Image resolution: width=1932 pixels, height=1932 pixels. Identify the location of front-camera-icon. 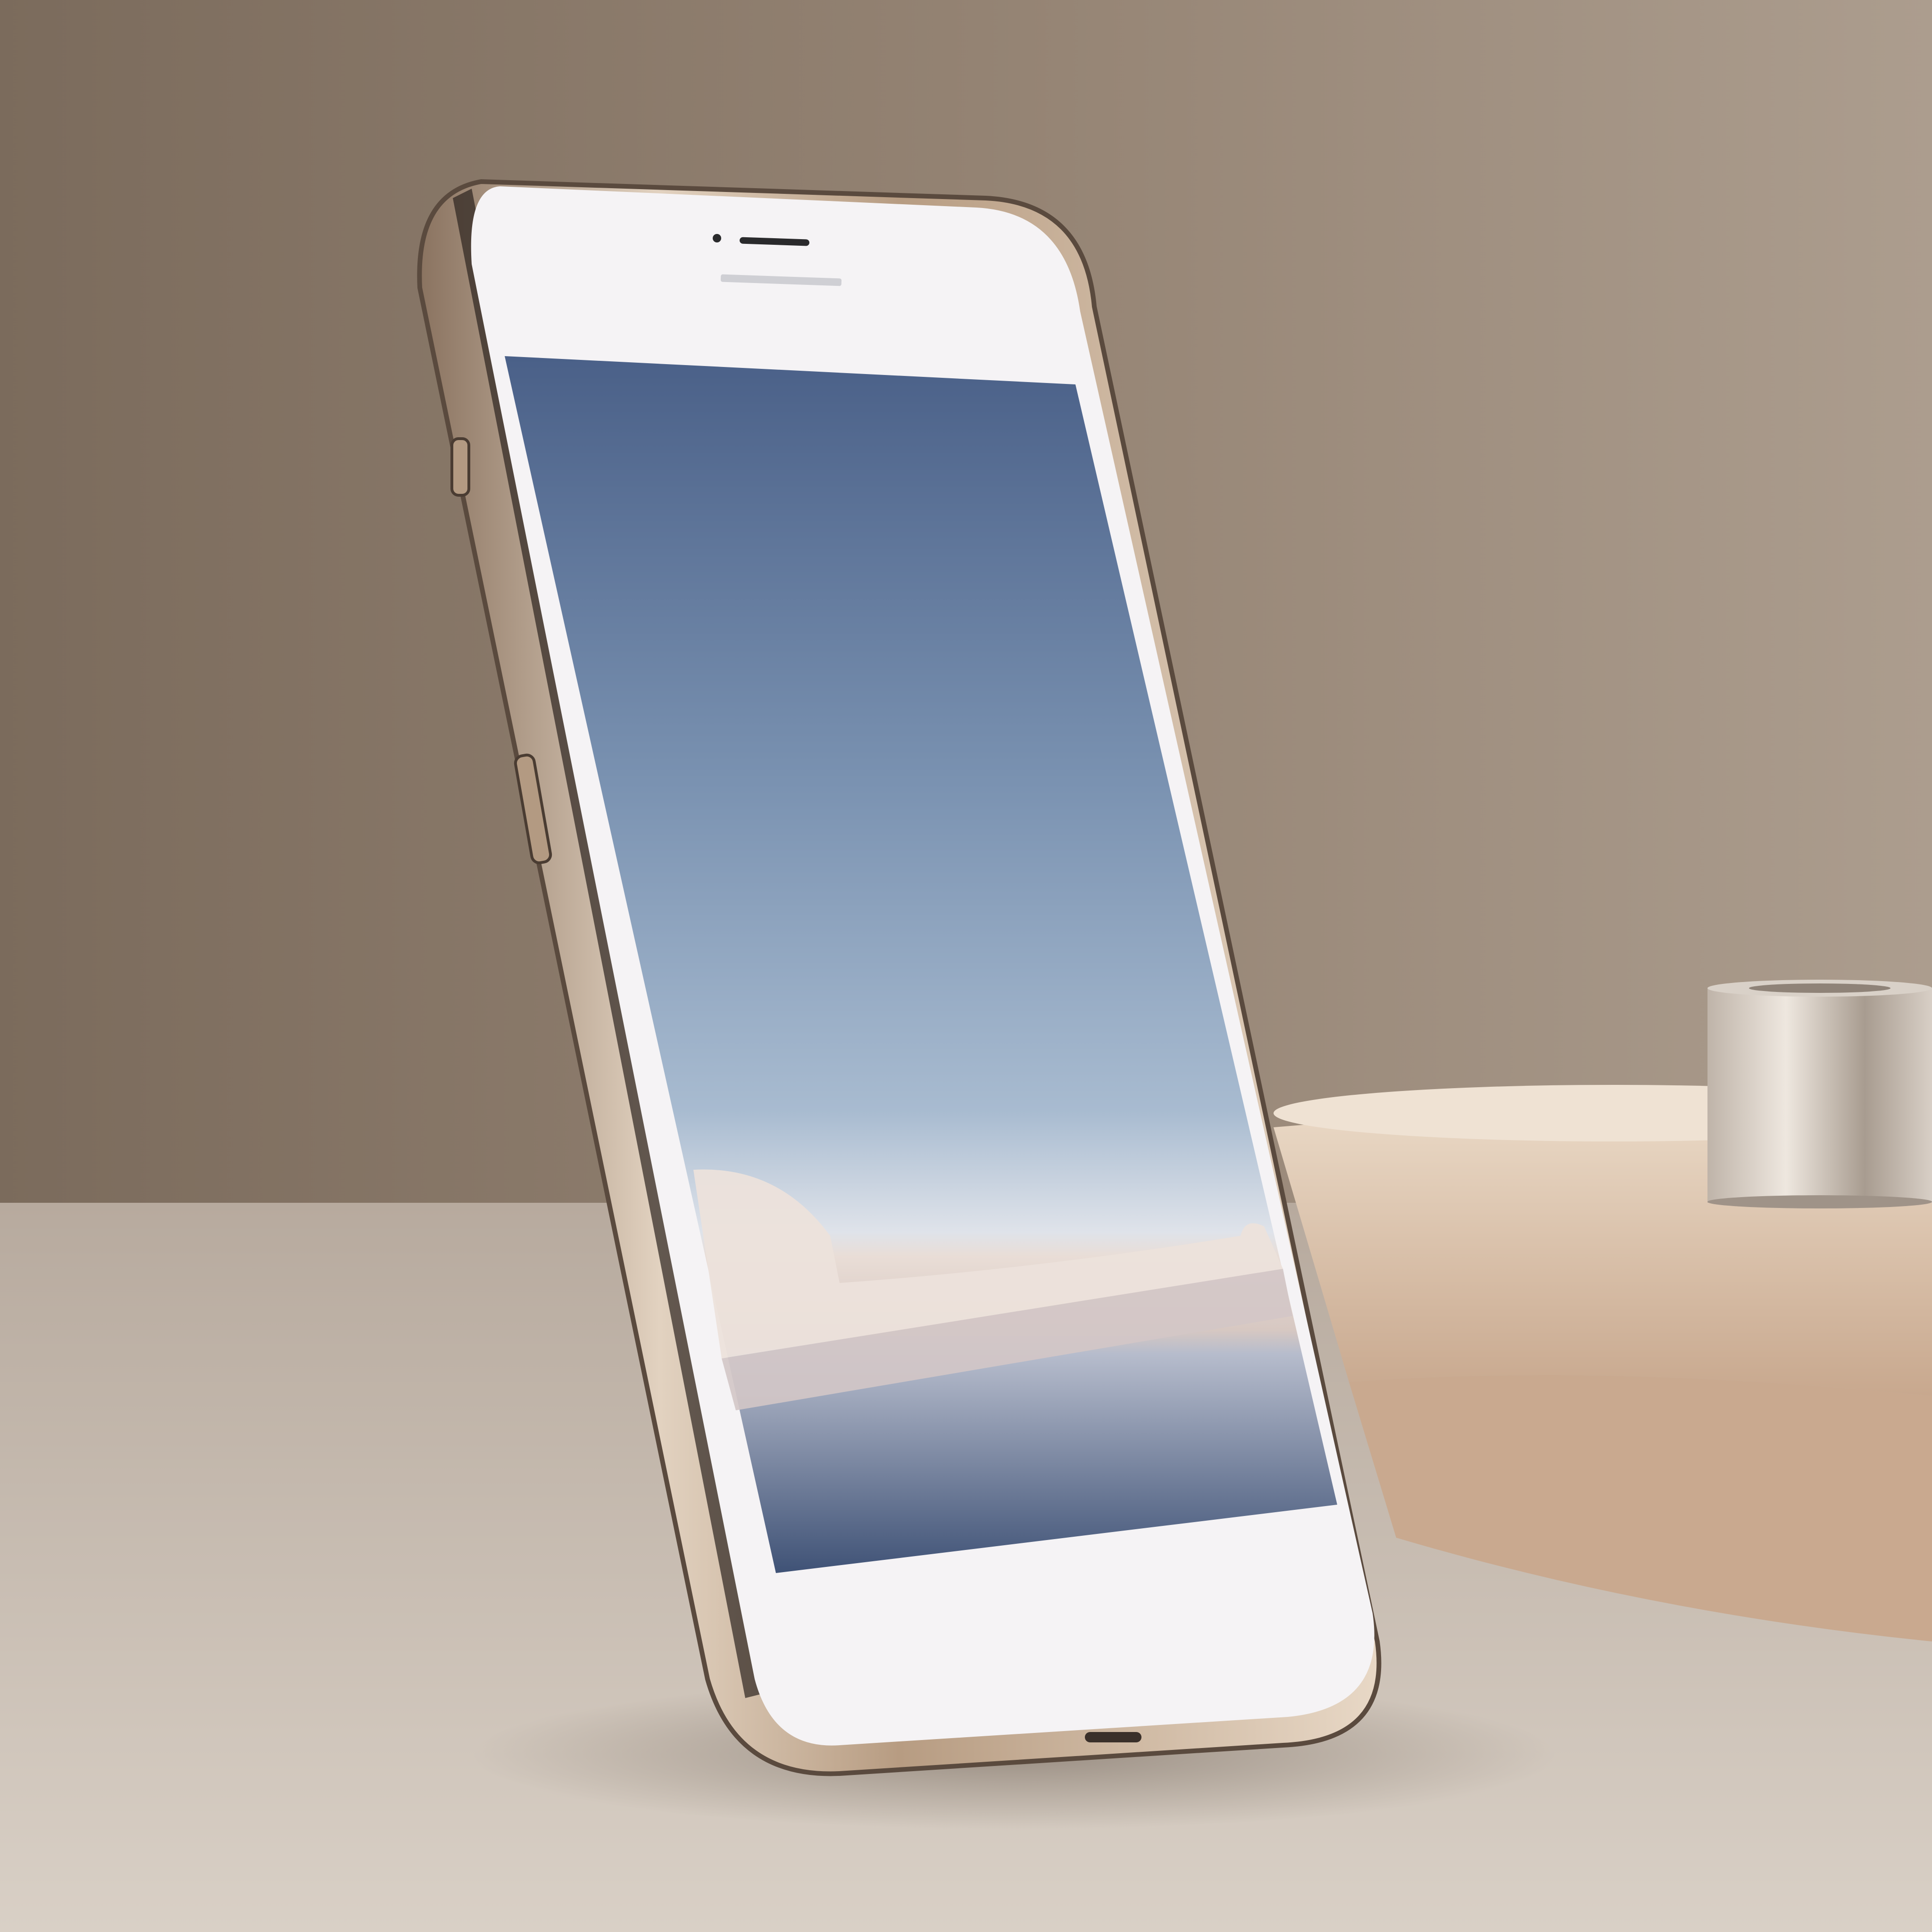
(717, 238).